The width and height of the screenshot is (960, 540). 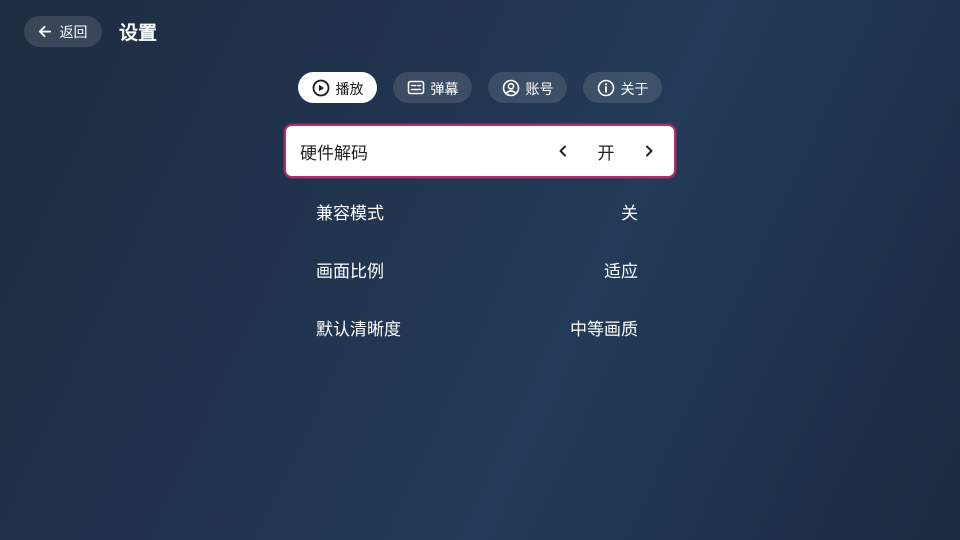 What do you see at coordinates (416, 88) in the screenshot?
I see `danmaku-icon` at bounding box center [416, 88].